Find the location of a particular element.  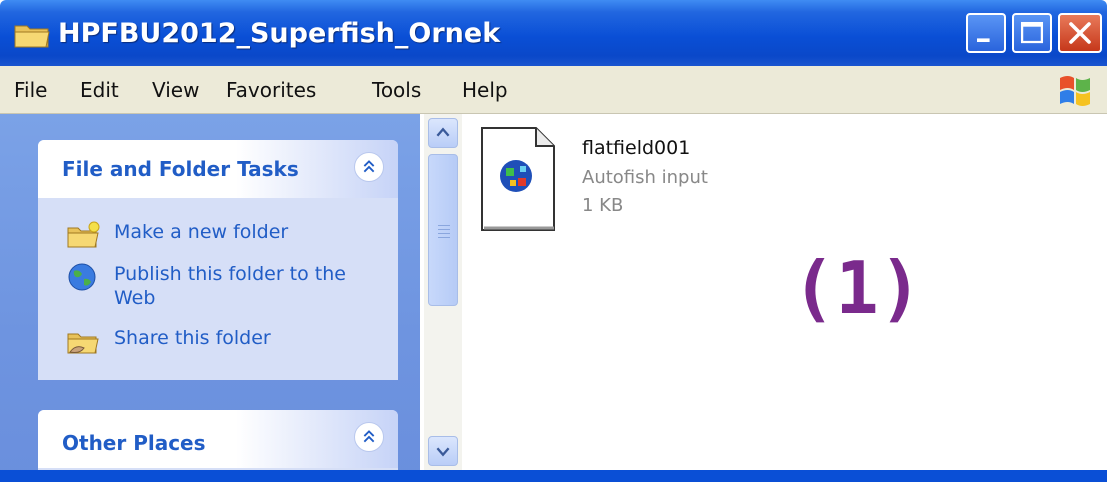

menu-favorites: Favorites is located at coordinates (271, 90).